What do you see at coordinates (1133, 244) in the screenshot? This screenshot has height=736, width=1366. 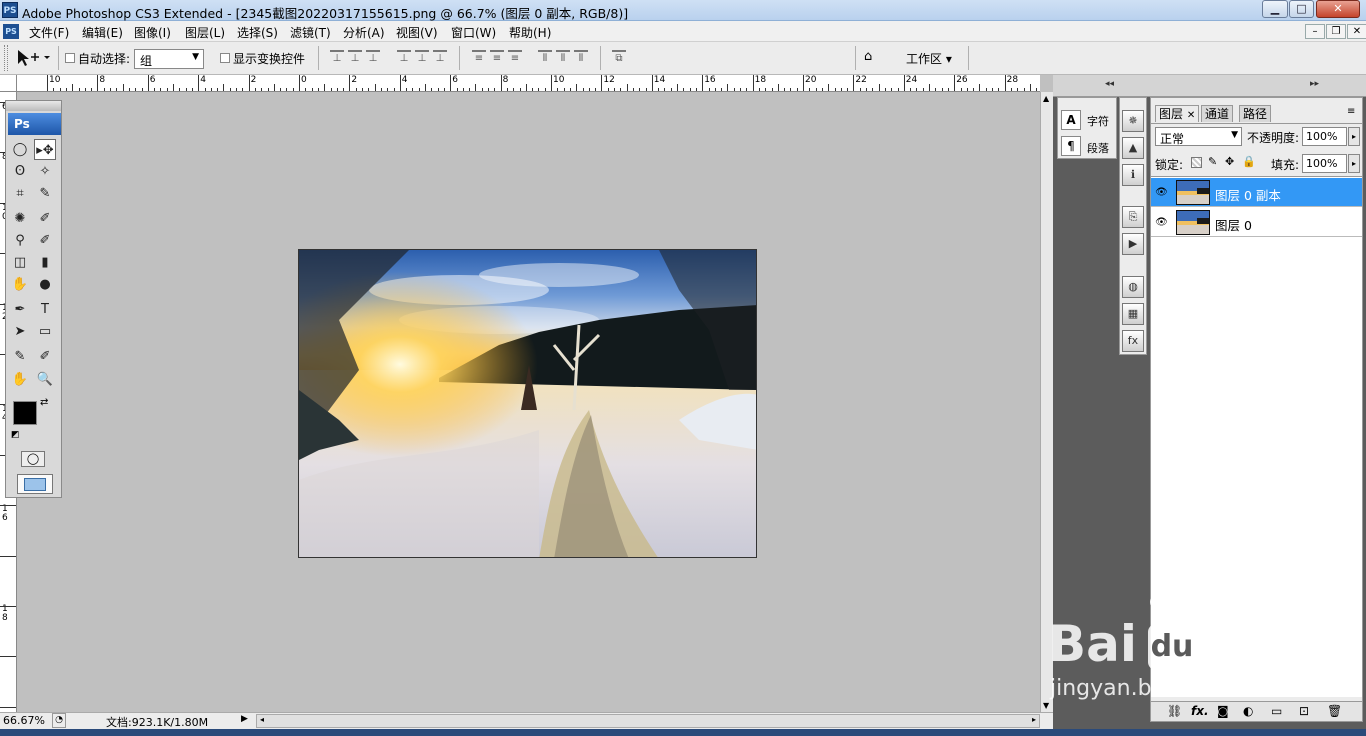 I see `actions-icon: ▶` at bounding box center [1133, 244].